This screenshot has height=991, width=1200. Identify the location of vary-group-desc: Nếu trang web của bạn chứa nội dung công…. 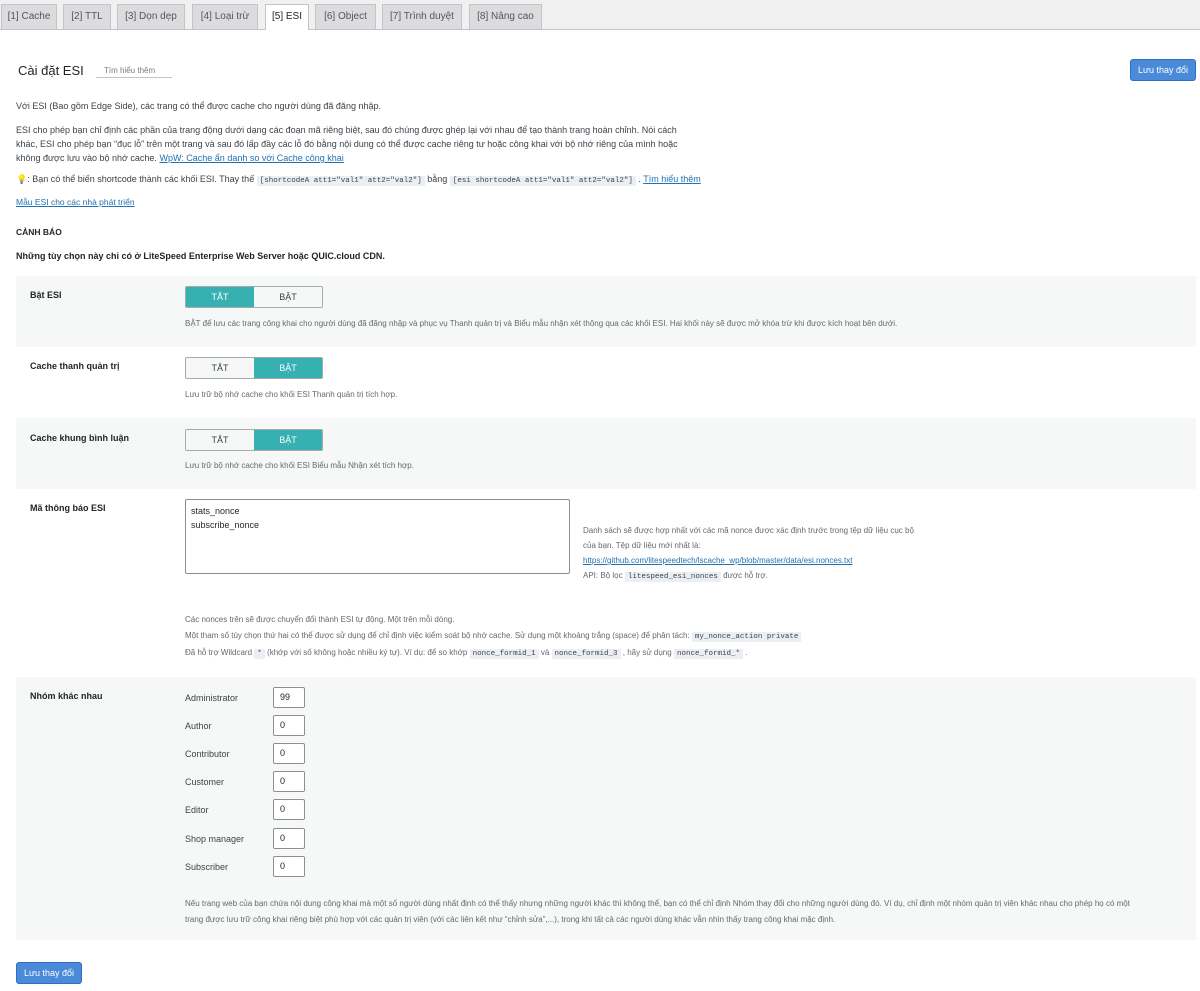
(657, 911).